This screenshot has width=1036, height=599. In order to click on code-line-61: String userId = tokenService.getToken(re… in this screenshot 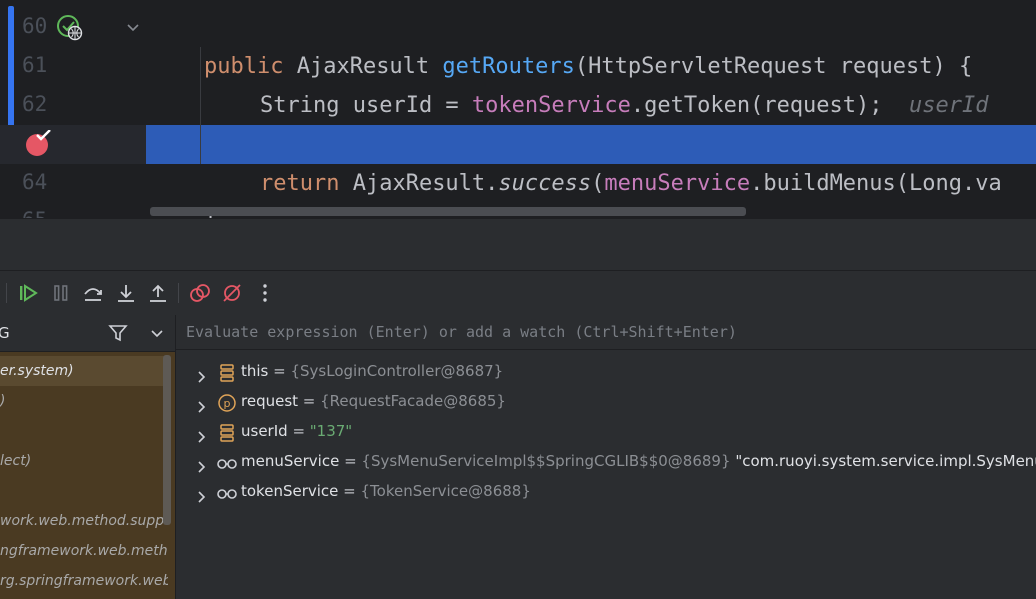, I will do `click(591, 82)`.